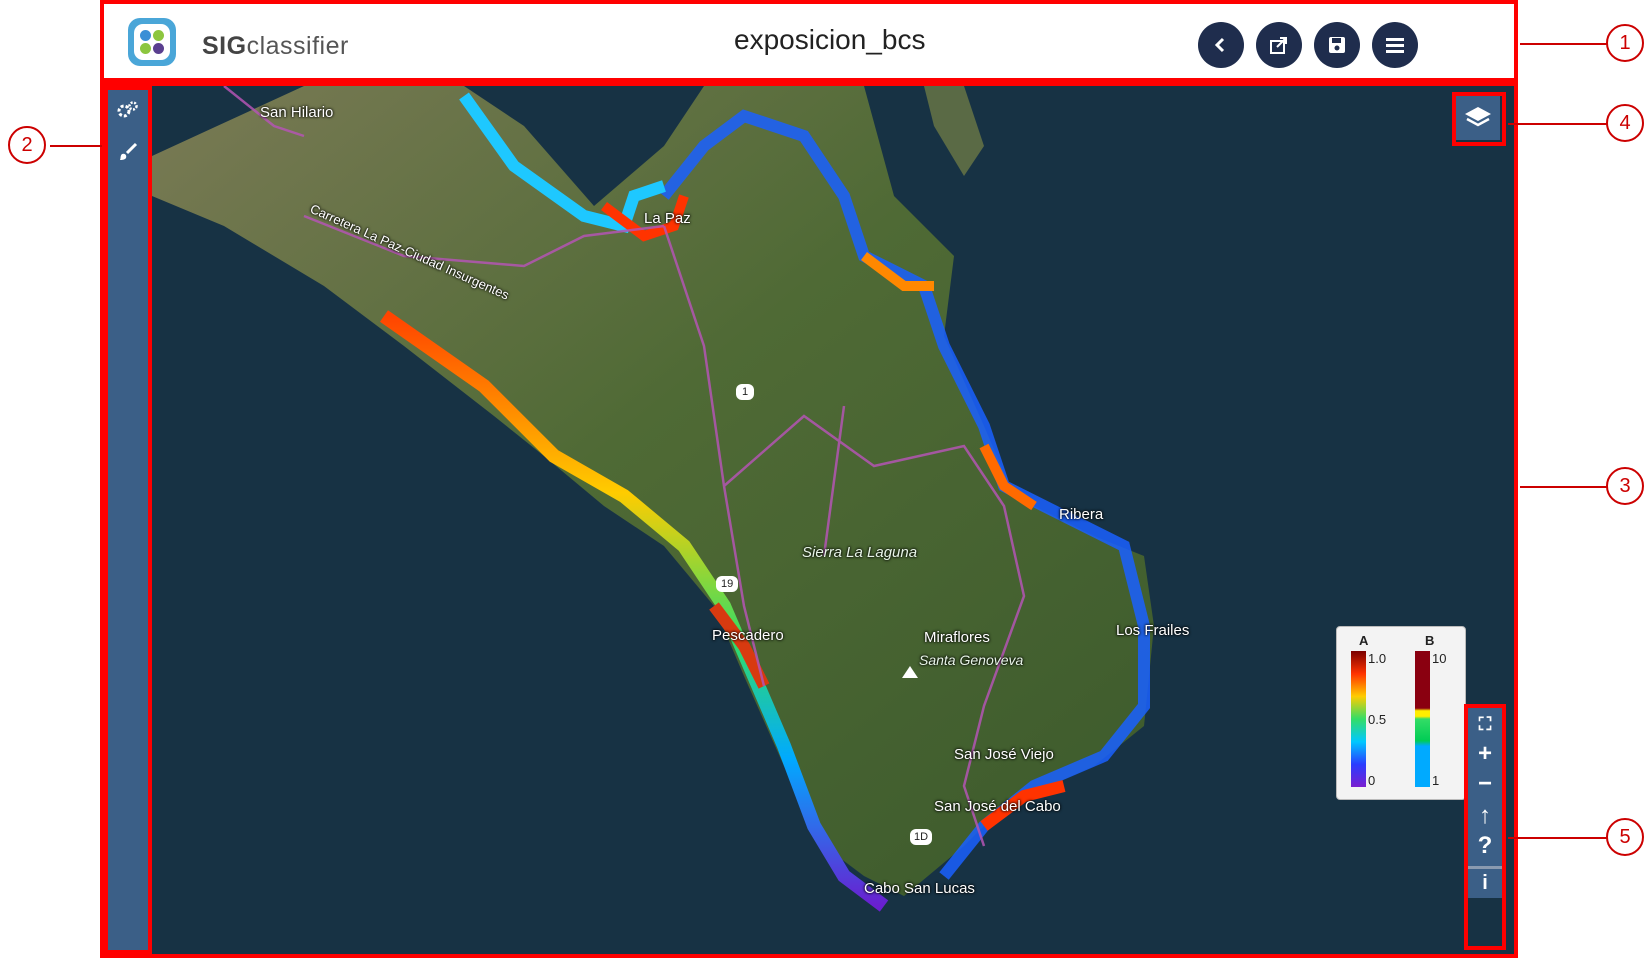  What do you see at coordinates (1479, 119) in the screenshot?
I see `layers-highlight` at bounding box center [1479, 119].